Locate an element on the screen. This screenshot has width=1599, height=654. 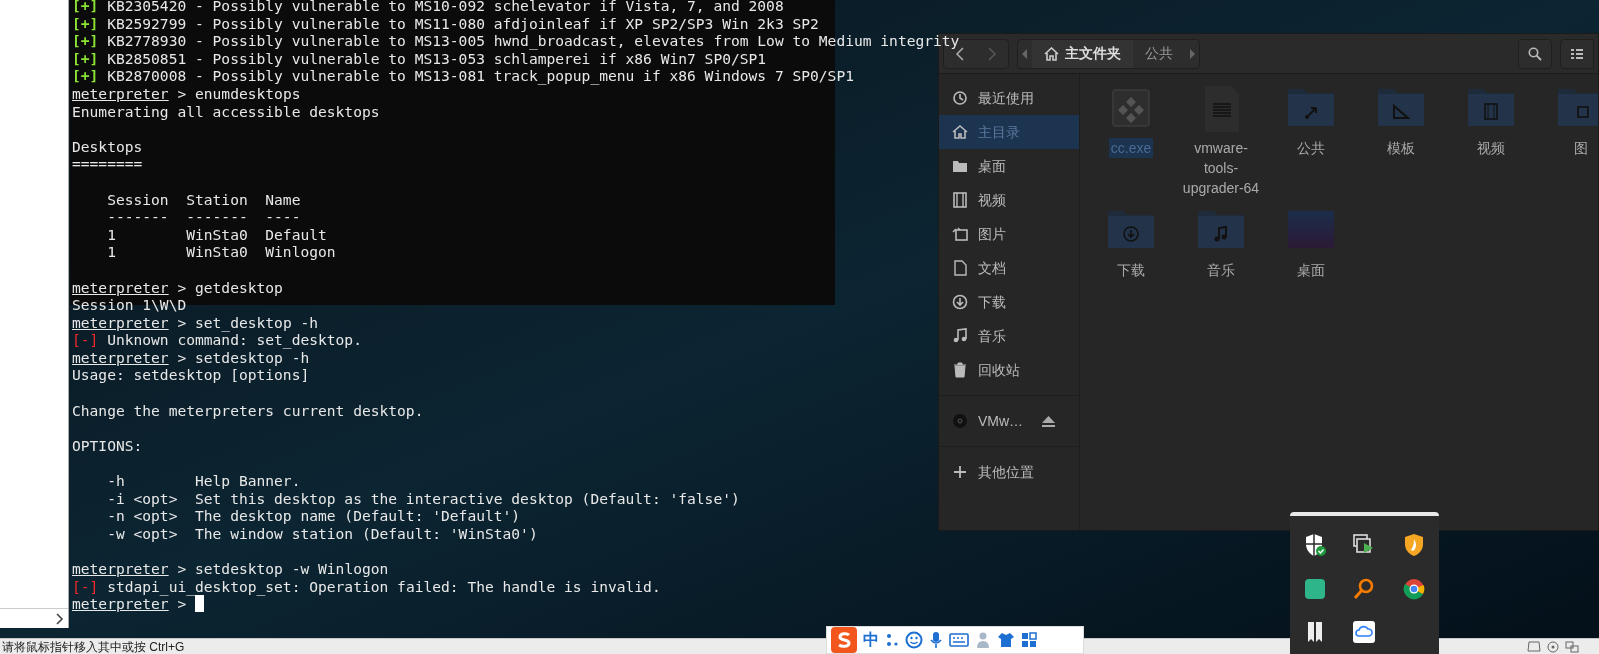
shield-check-icon is located at coordinates (1314, 544).